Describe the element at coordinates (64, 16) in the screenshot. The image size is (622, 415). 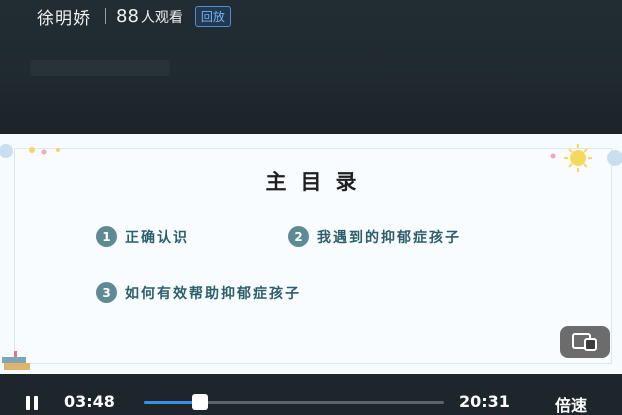
I see `host-name: 徐明娇` at that location.